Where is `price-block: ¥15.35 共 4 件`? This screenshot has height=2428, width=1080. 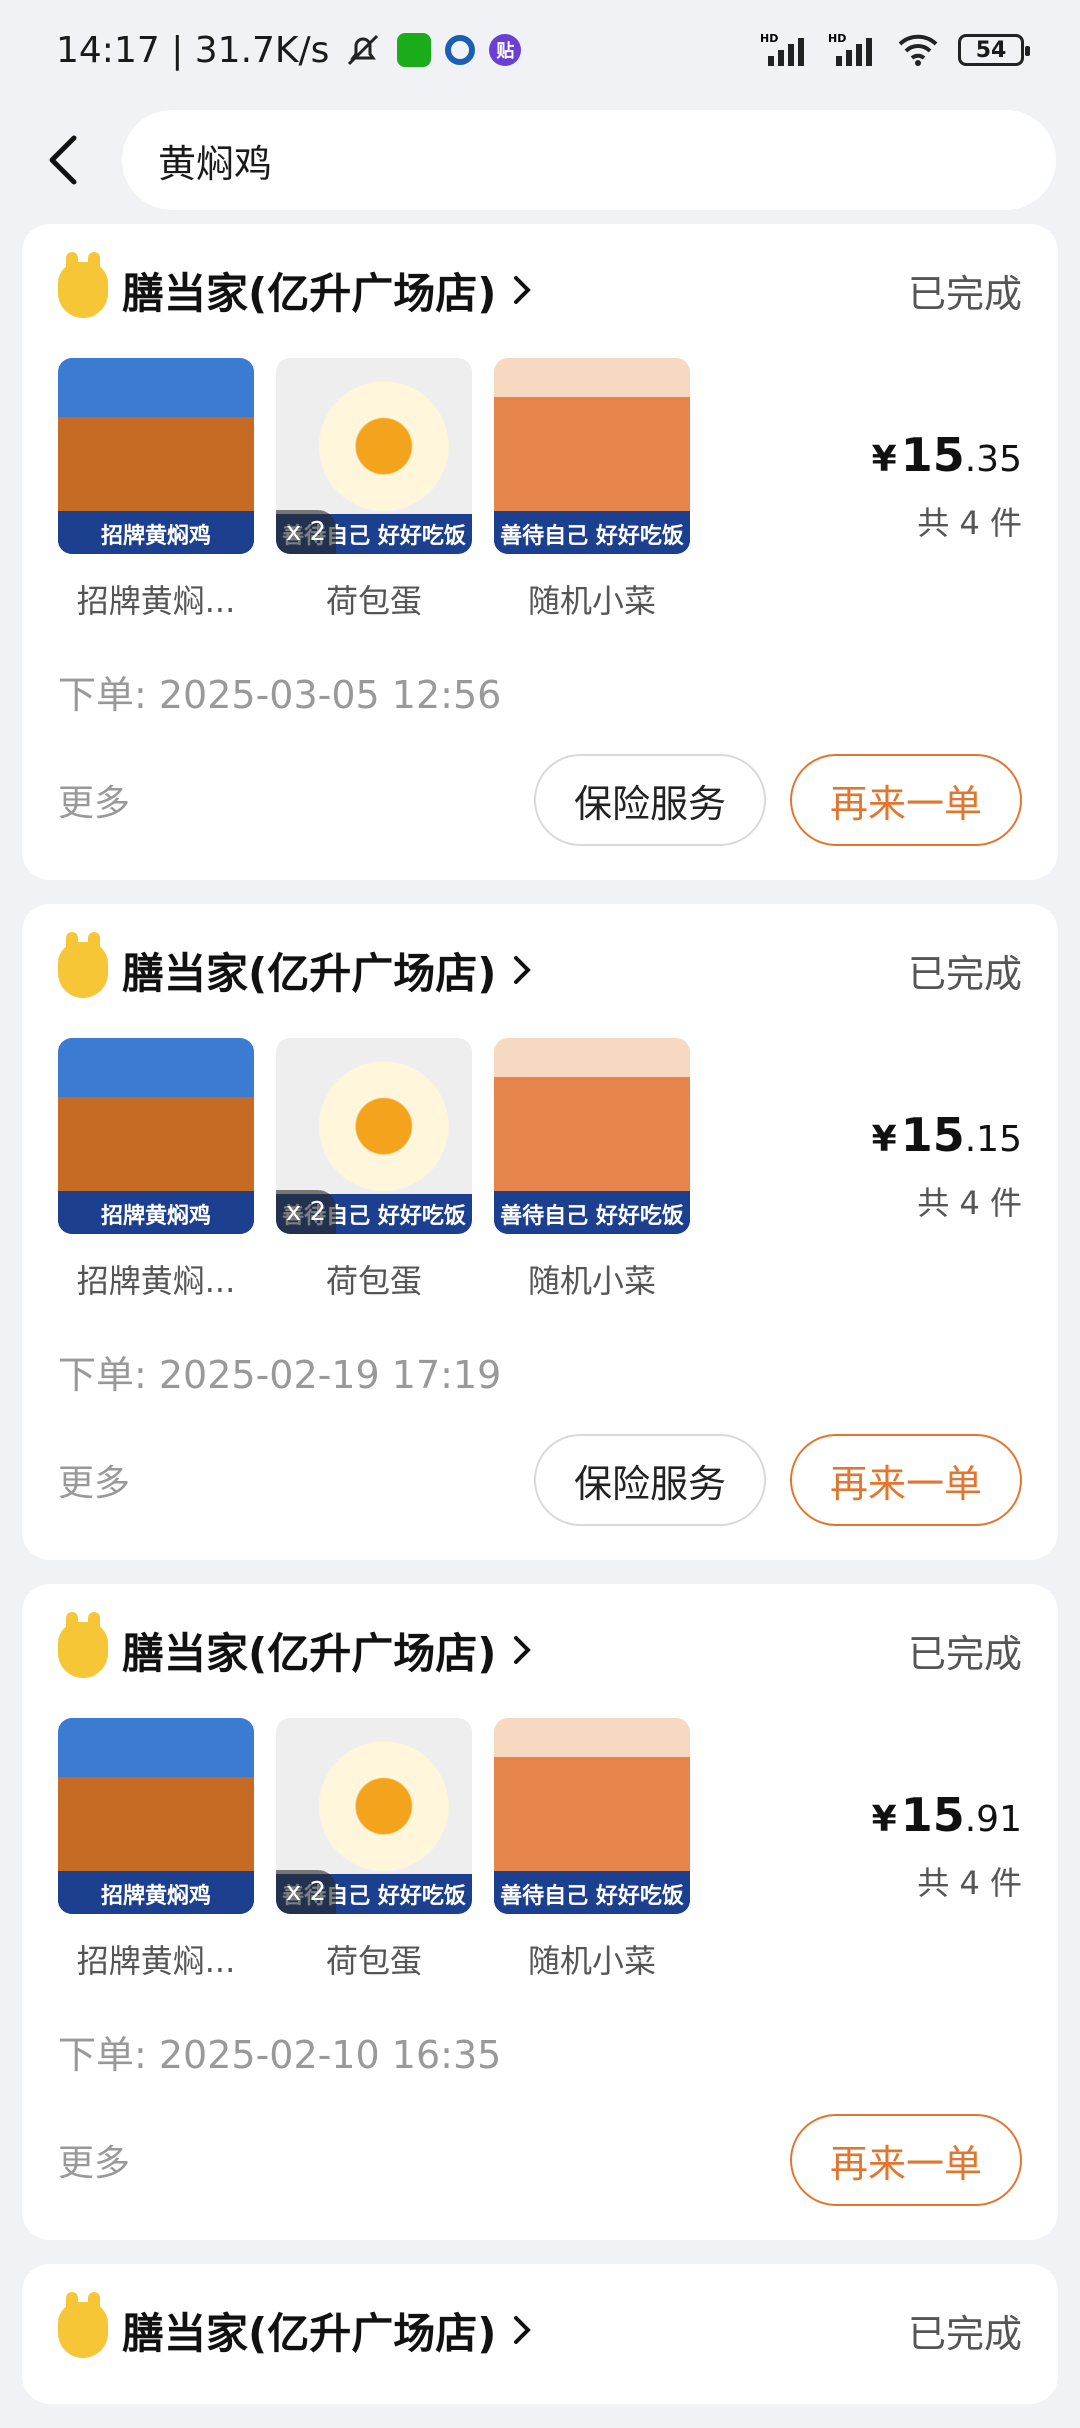 price-block: ¥15.35 共 4 件 is located at coordinates (947, 486).